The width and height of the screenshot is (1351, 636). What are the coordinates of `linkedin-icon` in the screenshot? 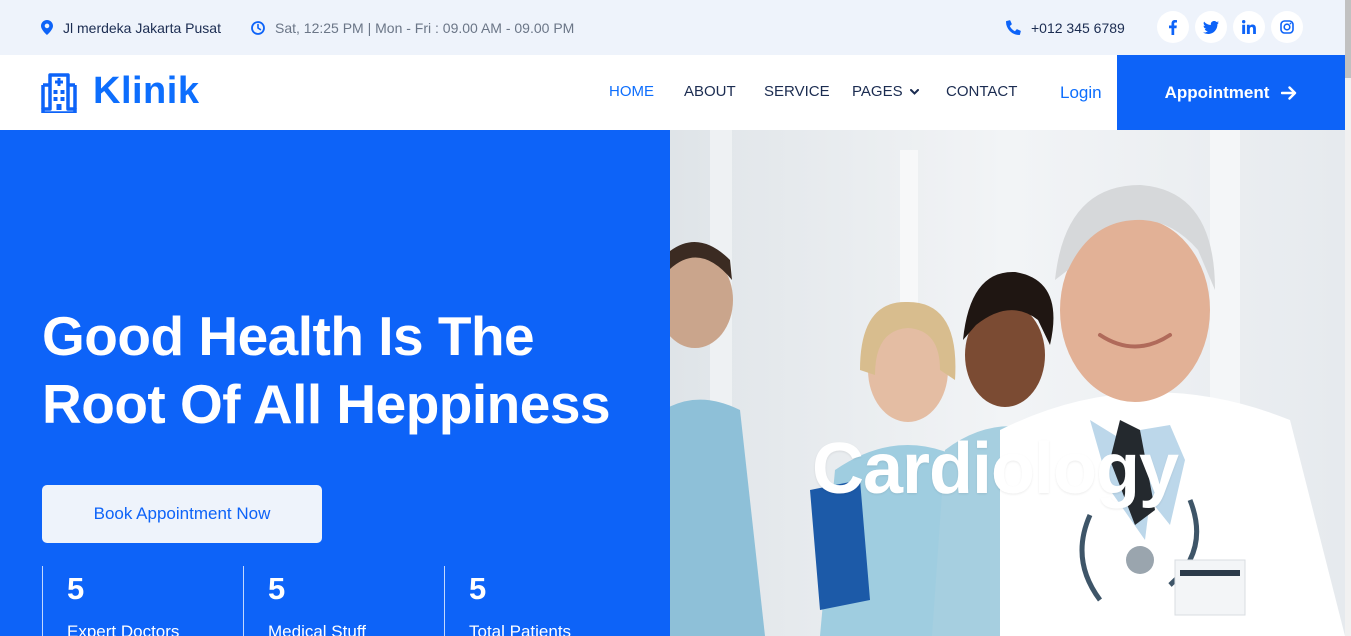 It's located at (1249, 27).